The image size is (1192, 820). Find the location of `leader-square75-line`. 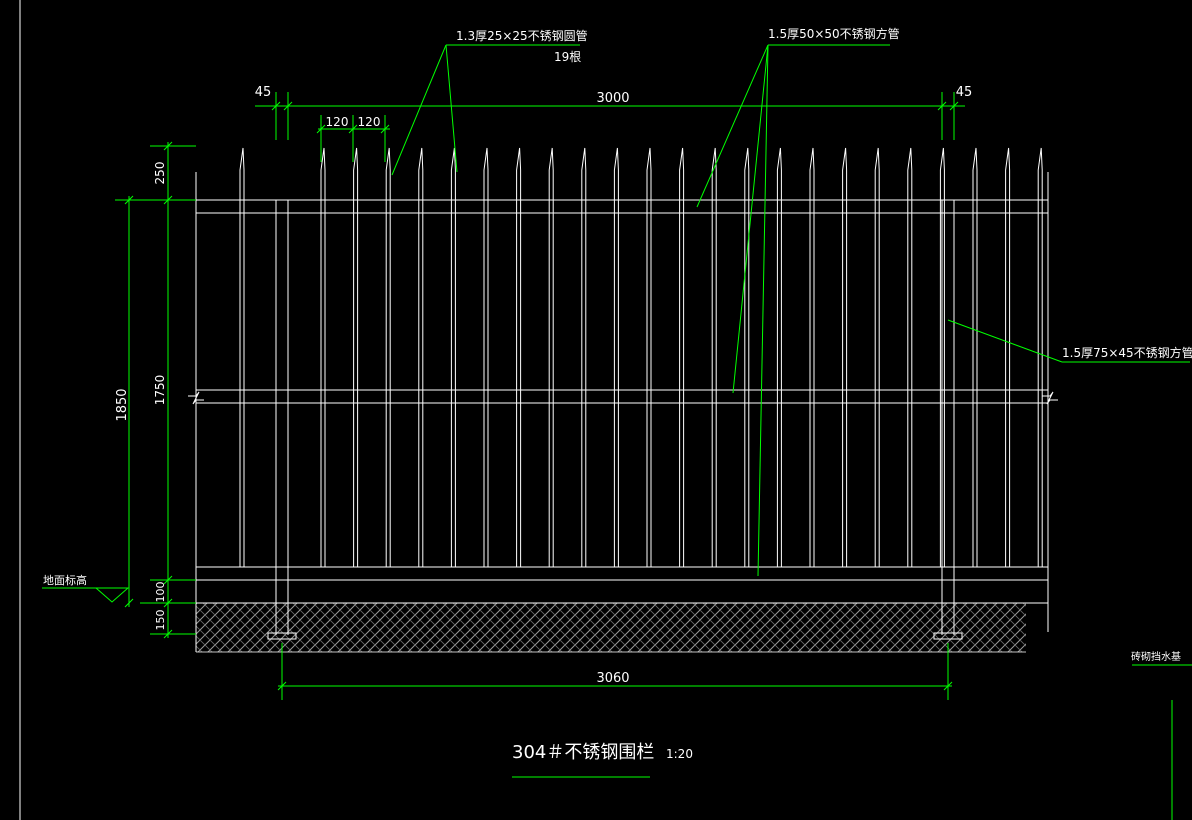

leader-square75-line is located at coordinates (1005, 341).